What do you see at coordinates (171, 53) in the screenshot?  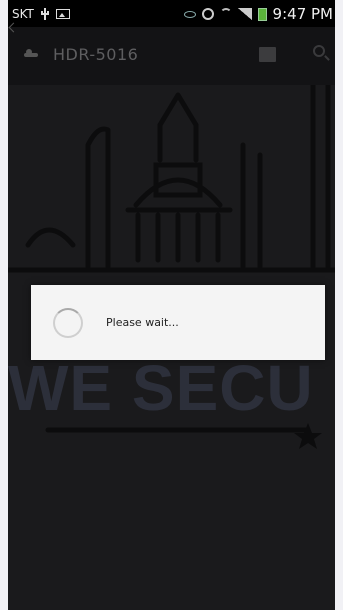 I see `action-bar: HDR-5016` at bounding box center [171, 53].